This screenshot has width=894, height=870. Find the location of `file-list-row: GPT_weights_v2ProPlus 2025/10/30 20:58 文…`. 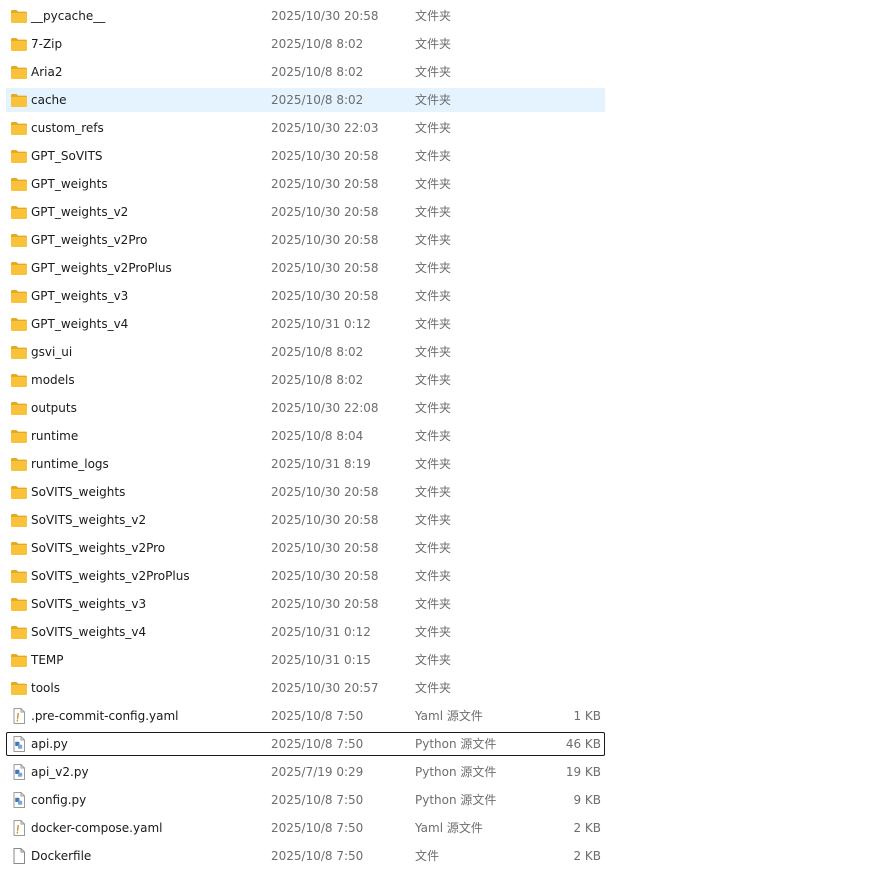

file-list-row: GPT_weights_v2ProPlus 2025/10/30 20:58 文… is located at coordinates (447, 268).